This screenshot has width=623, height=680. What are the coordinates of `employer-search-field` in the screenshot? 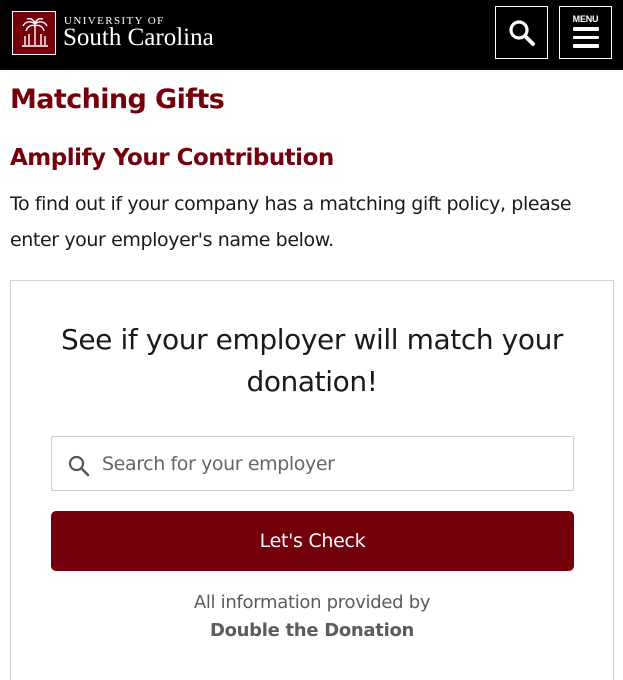 It's located at (312, 463).